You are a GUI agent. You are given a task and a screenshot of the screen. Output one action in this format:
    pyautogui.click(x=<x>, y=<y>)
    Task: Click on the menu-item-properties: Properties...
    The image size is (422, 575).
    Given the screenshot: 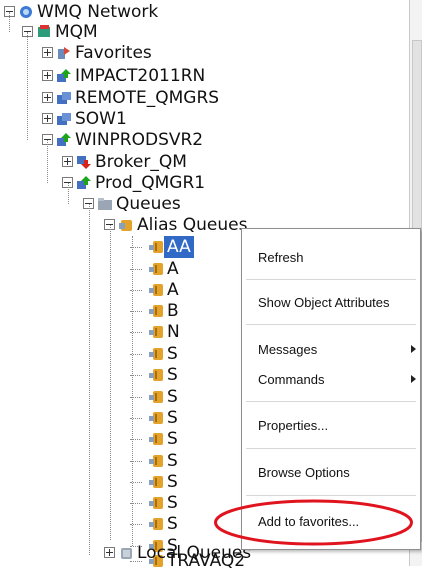 What is the action you would take?
    pyautogui.click(x=293, y=425)
    